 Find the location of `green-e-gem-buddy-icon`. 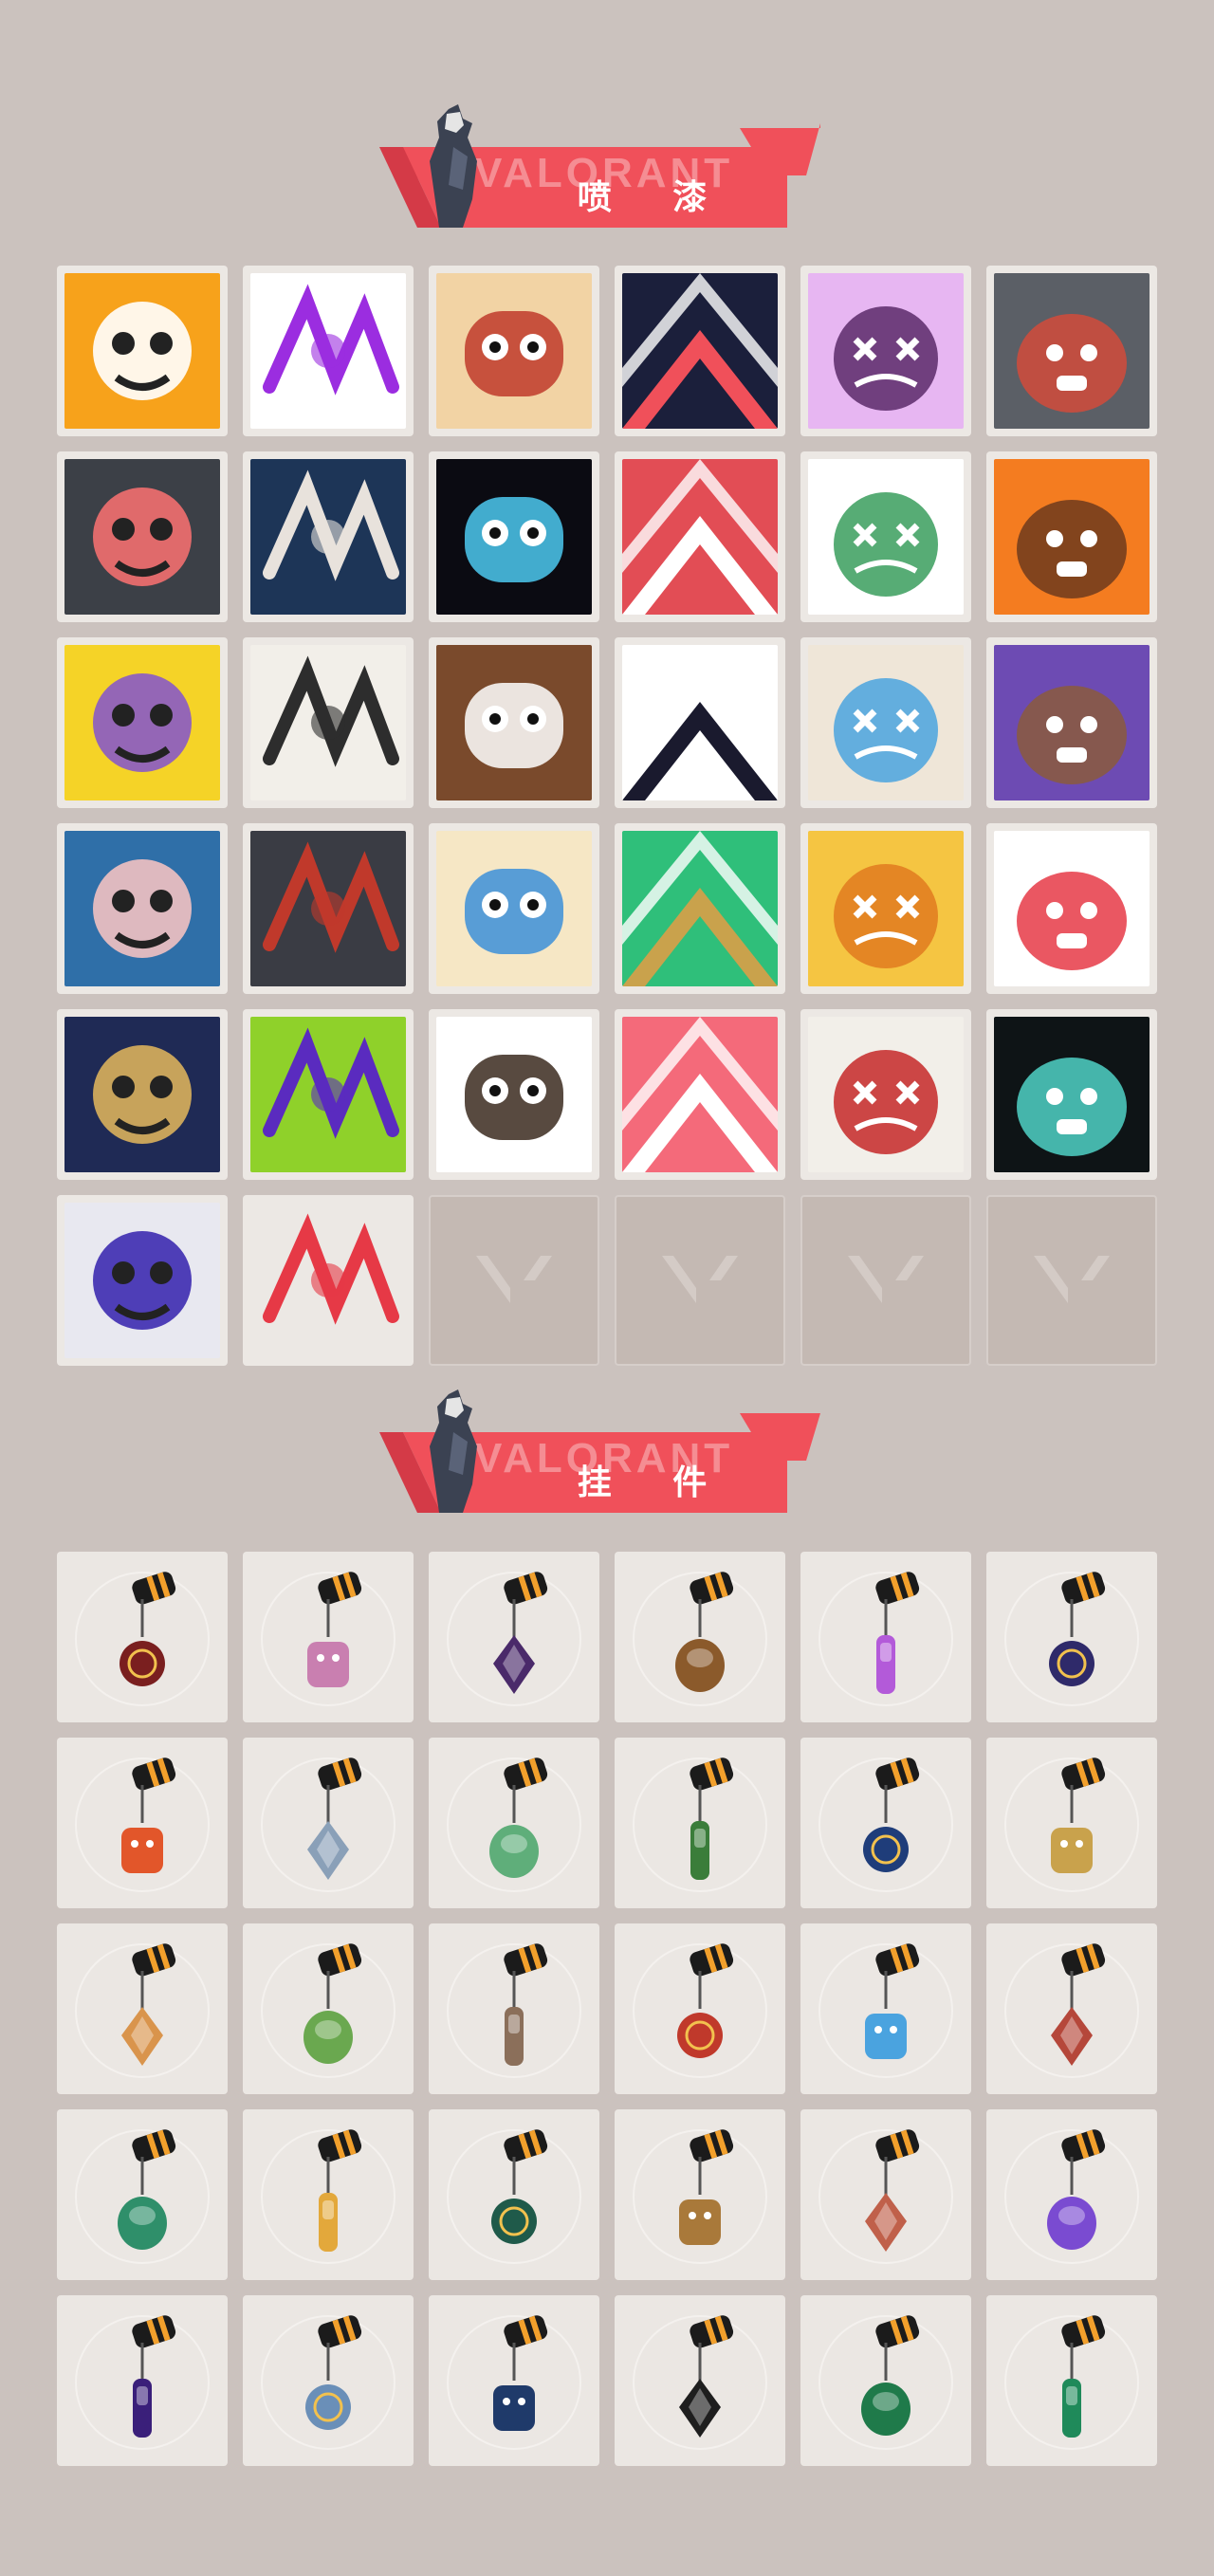

green-e-gem-buddy-icon is located at coordinates (1071, 2382).